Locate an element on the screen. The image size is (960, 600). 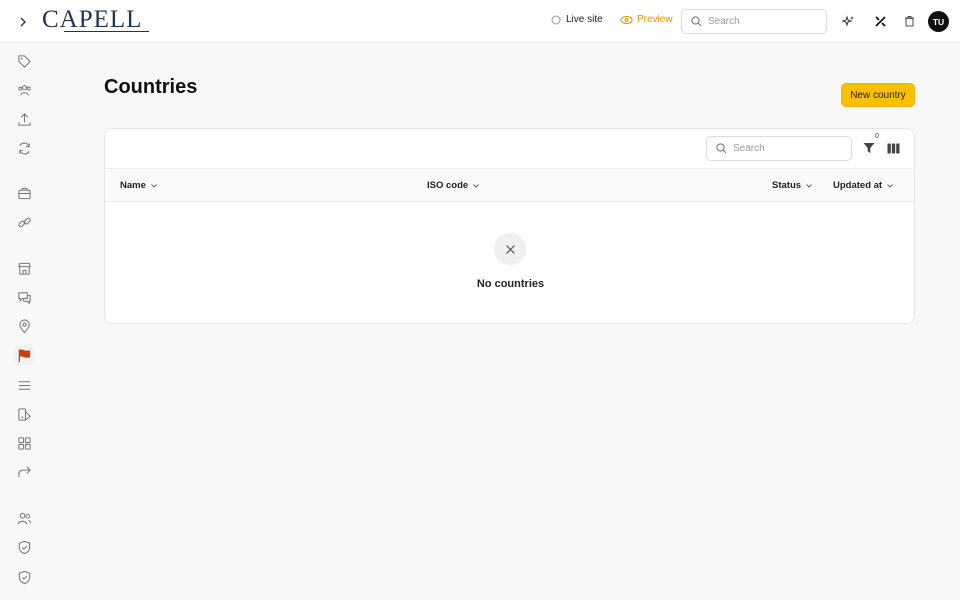
live-site-link: Live site is located at coordinates (577, 19).